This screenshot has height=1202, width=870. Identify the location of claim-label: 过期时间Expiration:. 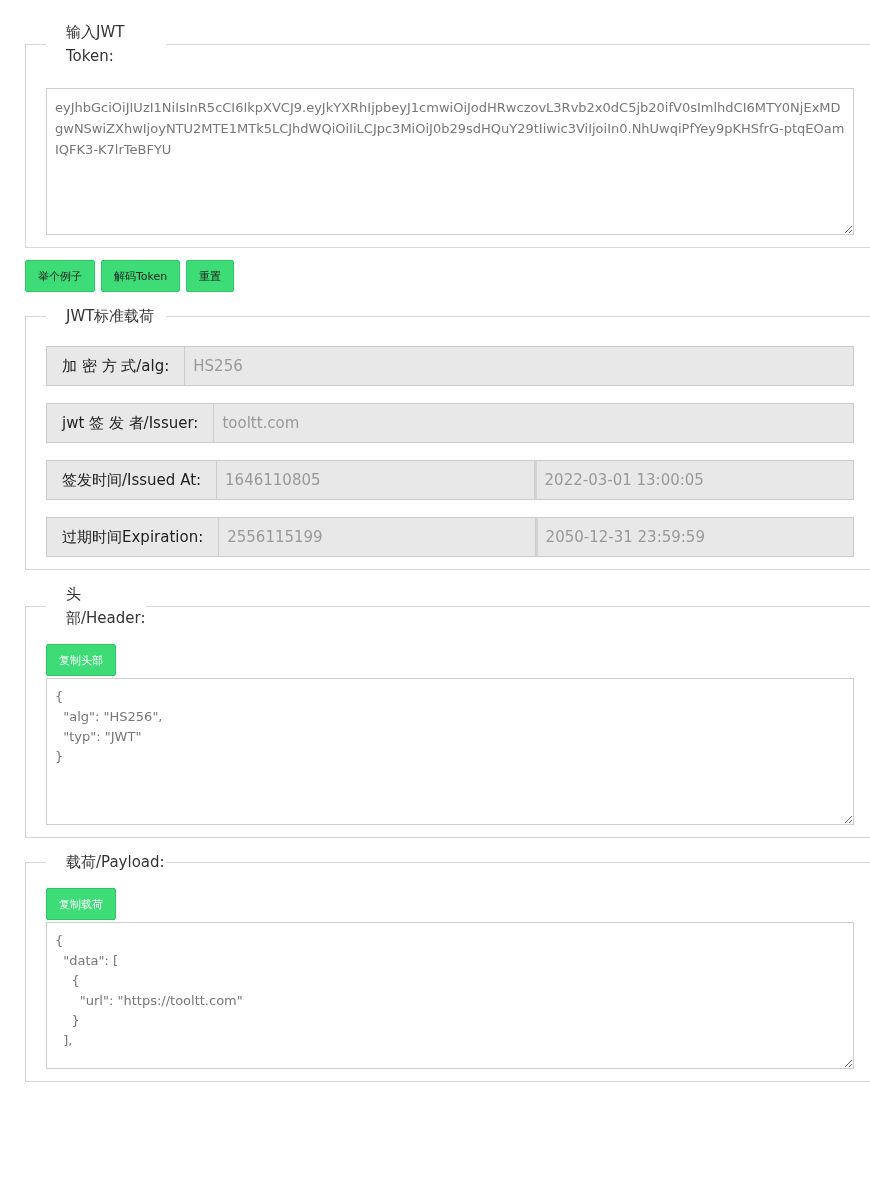
(133, 537).